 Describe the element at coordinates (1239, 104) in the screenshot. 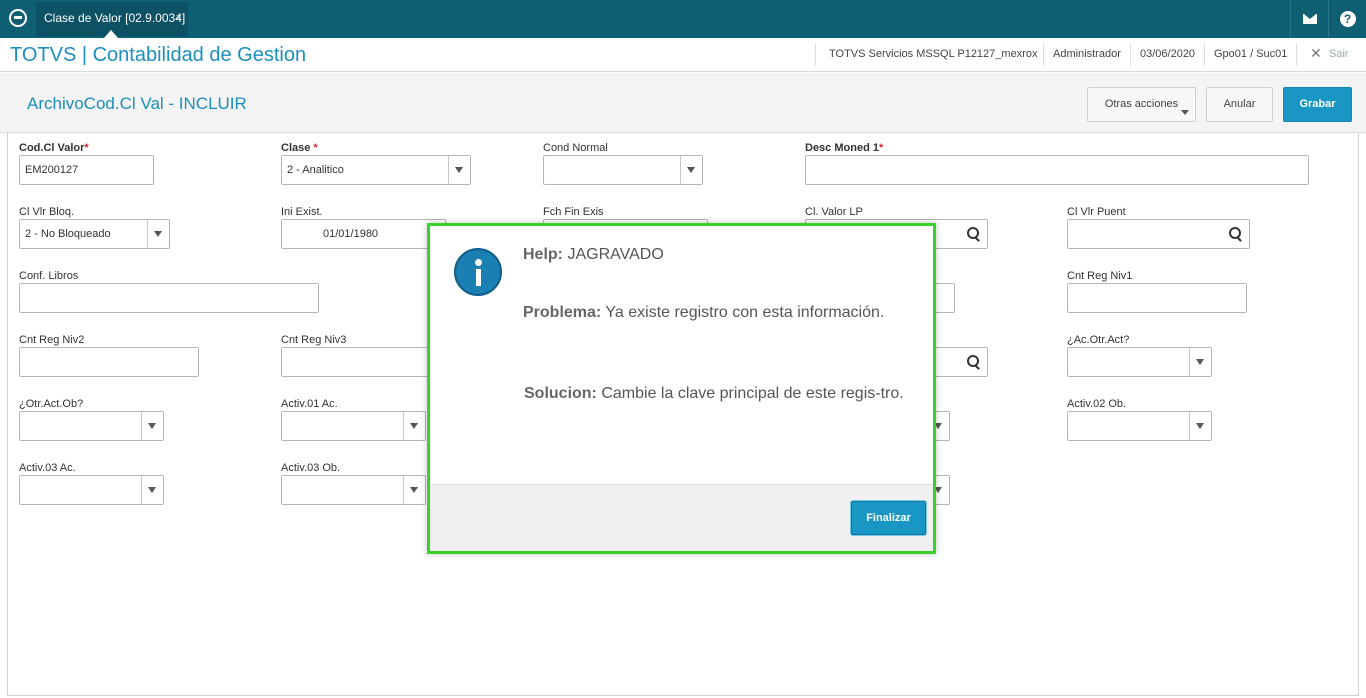

I see `anular-button: Anular` at that location.